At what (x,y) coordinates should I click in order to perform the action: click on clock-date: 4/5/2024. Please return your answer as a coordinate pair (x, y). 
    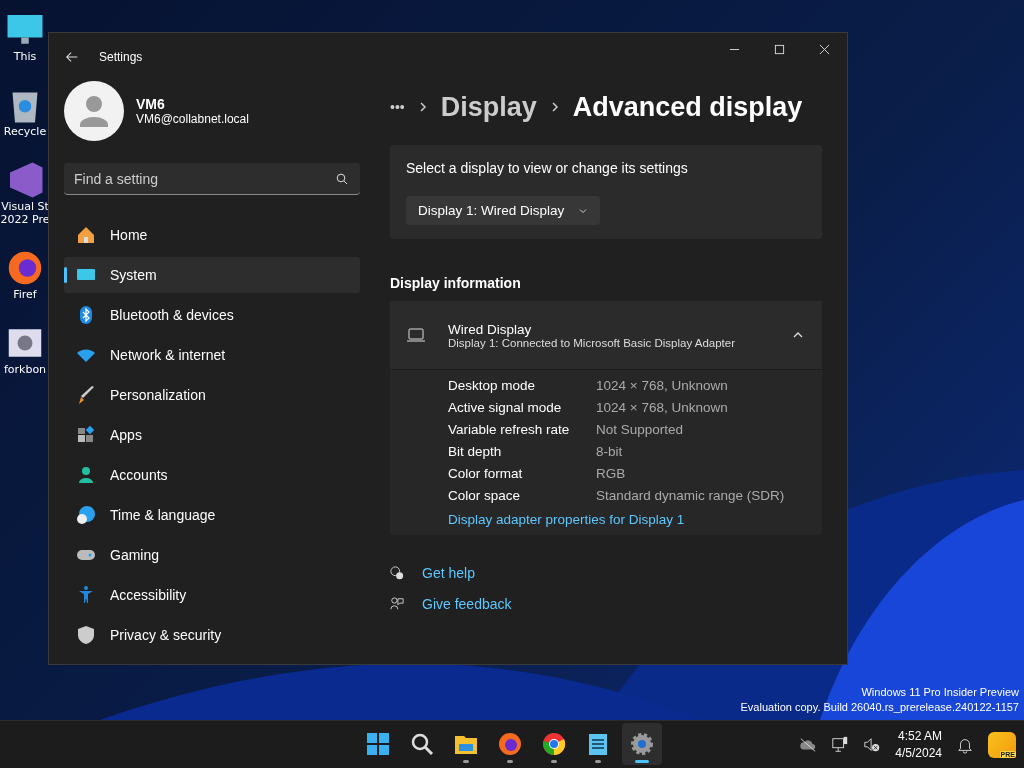
    Looking at the image, I should click on (918, 753).